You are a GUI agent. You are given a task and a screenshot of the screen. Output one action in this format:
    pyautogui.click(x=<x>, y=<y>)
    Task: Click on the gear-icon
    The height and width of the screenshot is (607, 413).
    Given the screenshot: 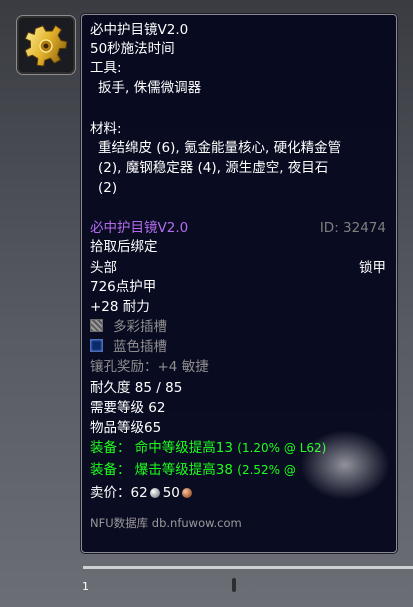 What is the action you would take?
    pyautogui.click(x=46, y=45)
    